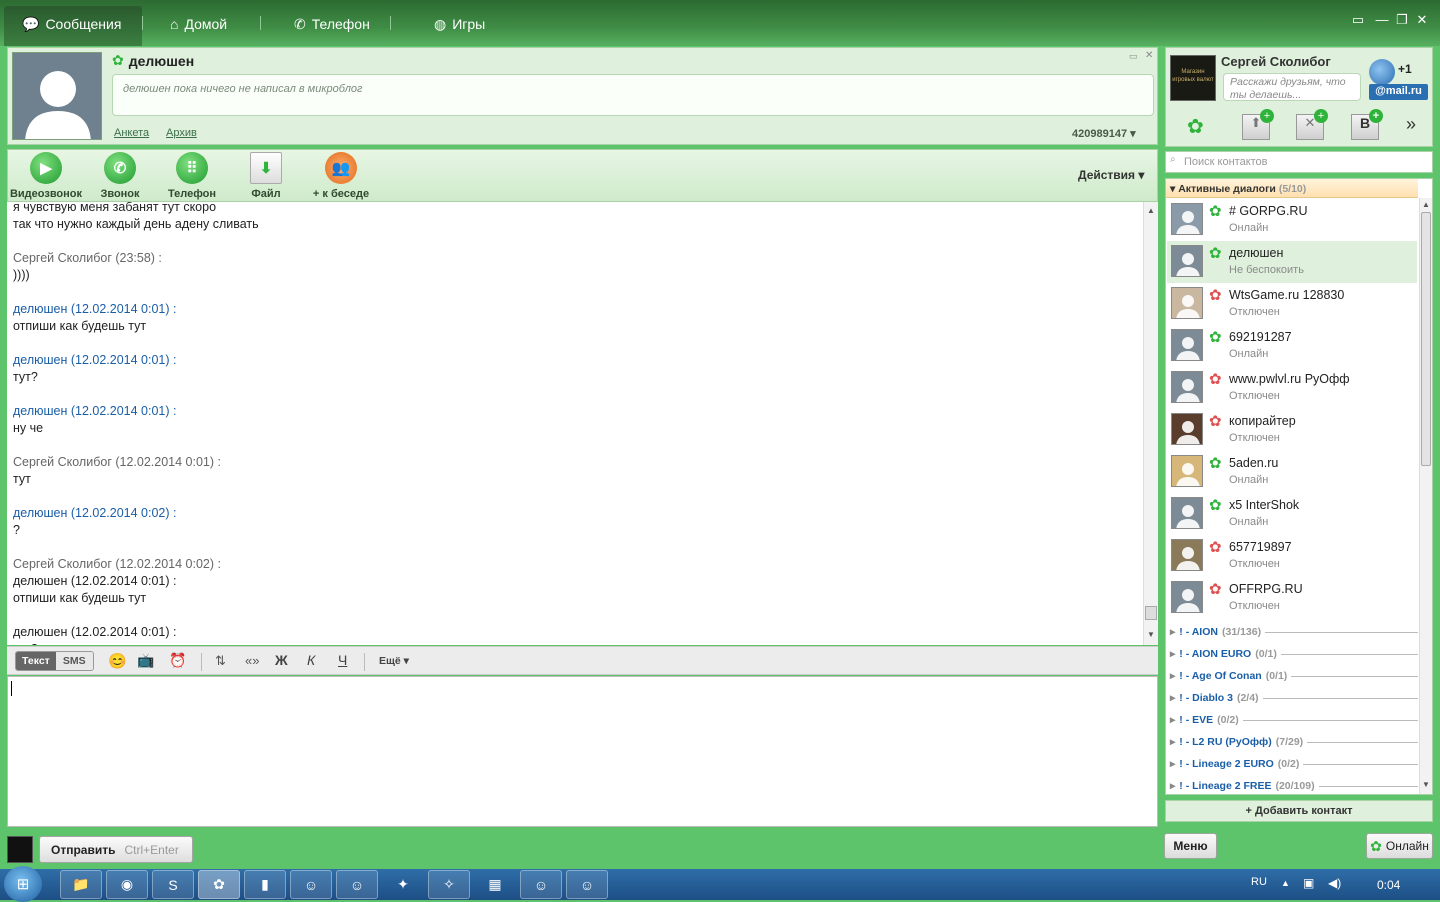 Image resolution: width=1440 pixels, height=902 pixels. Describe the element at coordinates (1358, 20) in the screenshot. I see `compact-mode-button: ▭` at that location.